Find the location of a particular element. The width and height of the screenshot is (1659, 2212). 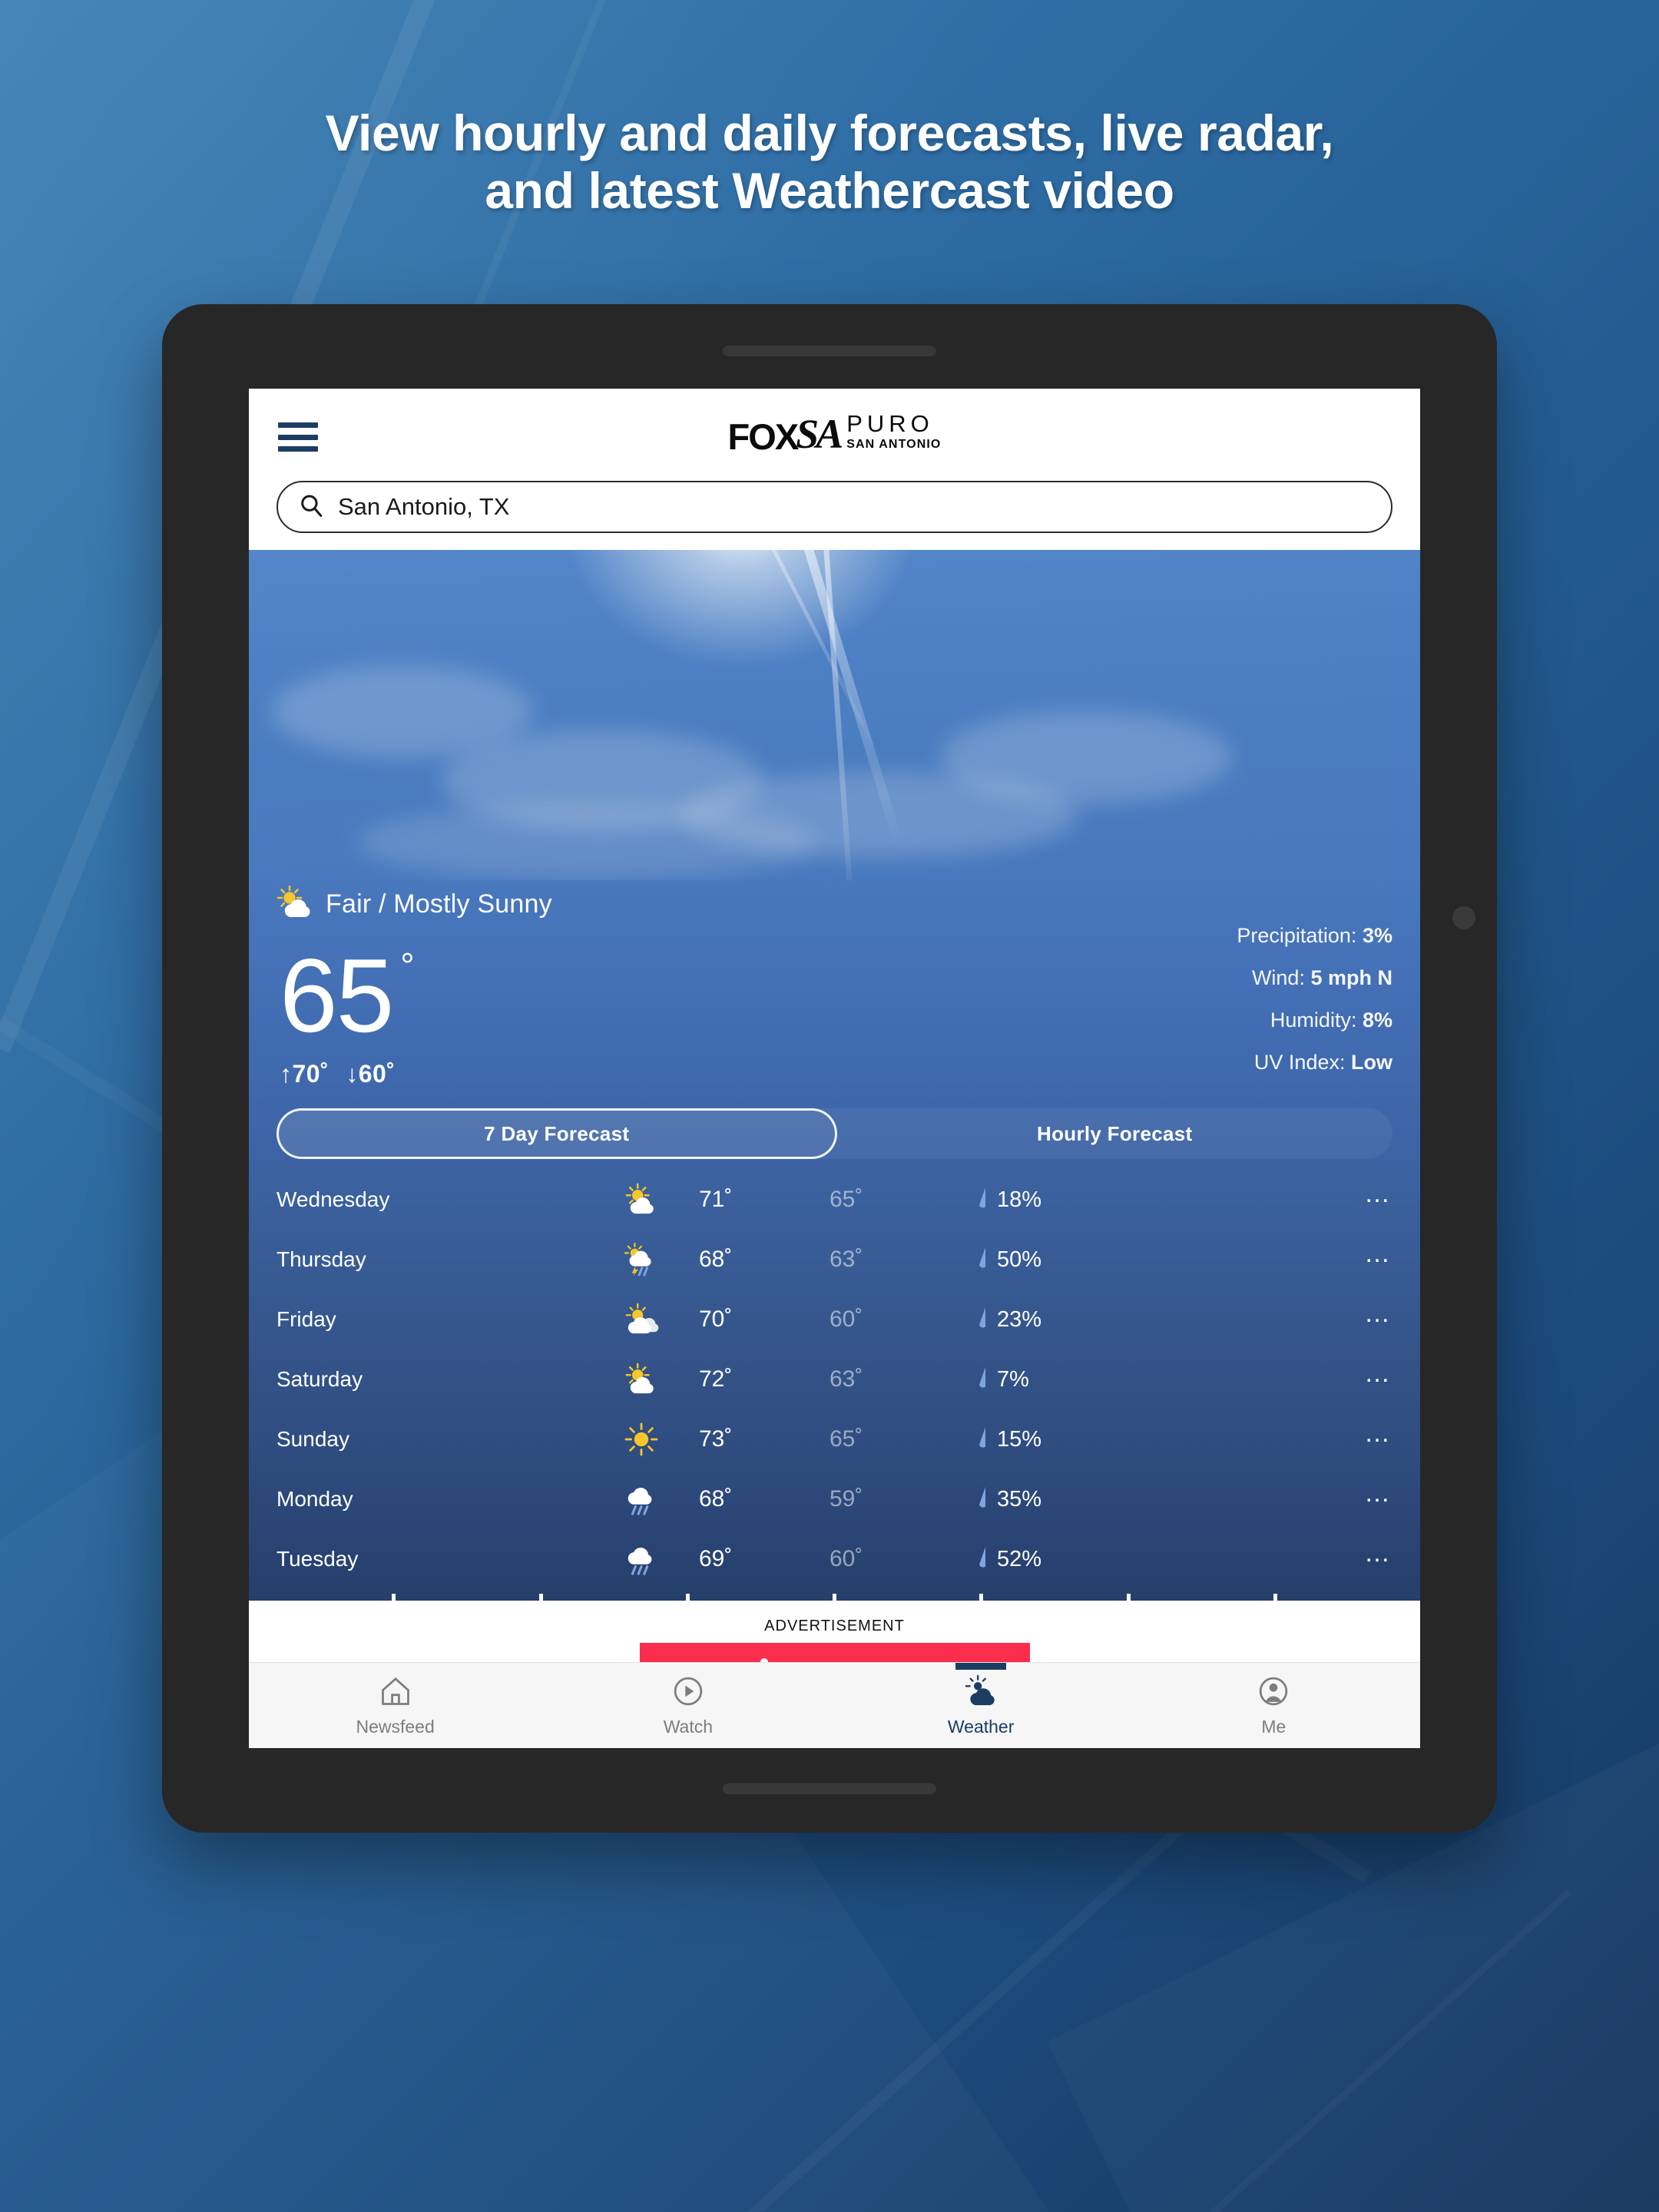

forecast-precipitation-value: 7% is located at coordinates (1013, 1379).